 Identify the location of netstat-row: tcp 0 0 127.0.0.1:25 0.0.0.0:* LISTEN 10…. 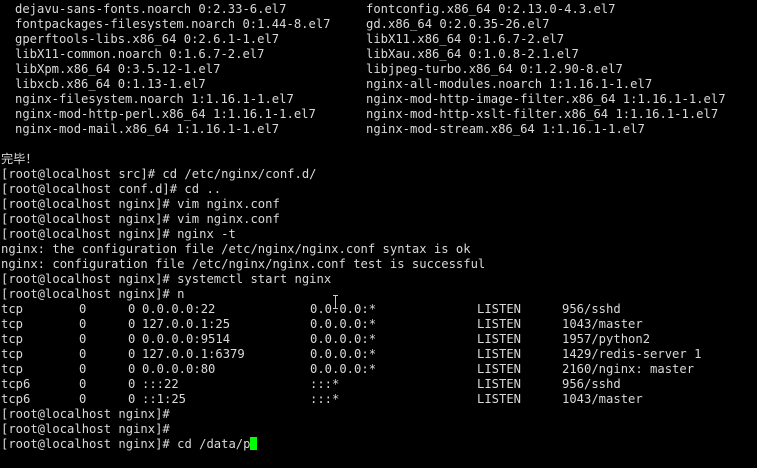
(376, 324).